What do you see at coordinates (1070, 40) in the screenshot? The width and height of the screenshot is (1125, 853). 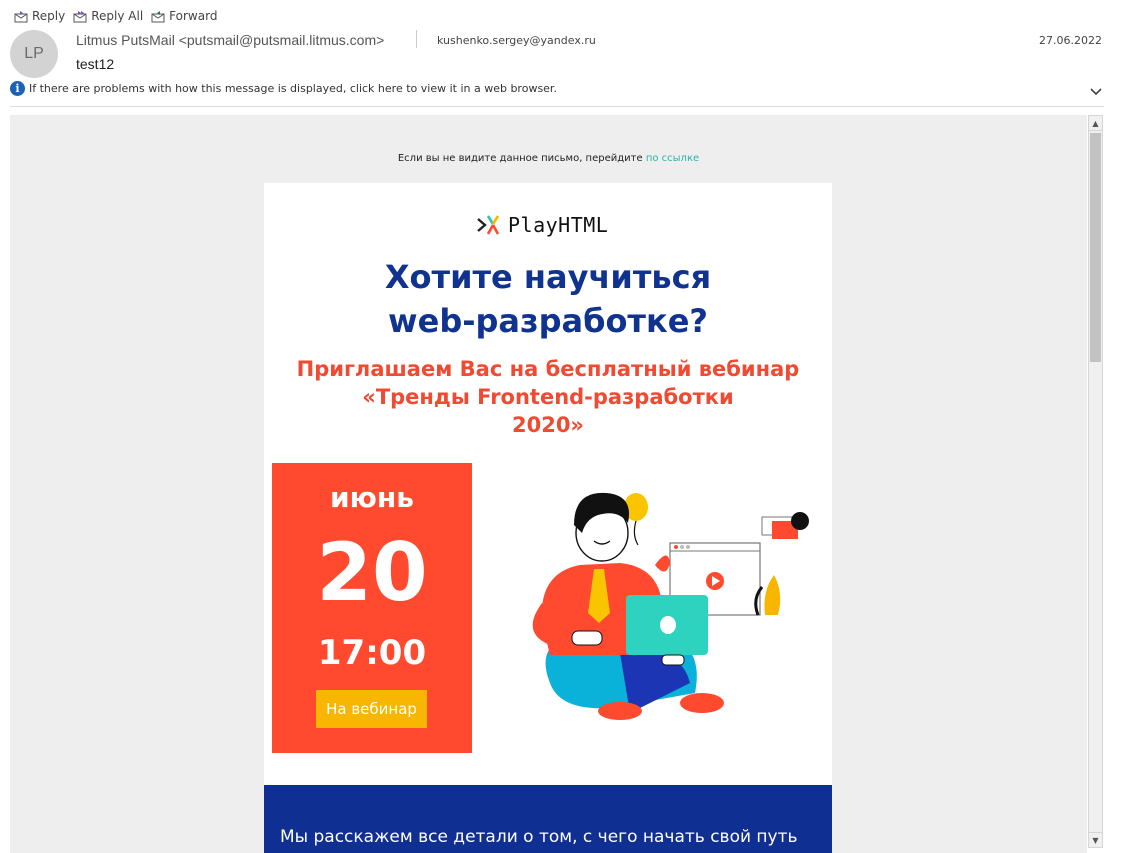 I see `message-date: 27.06.2022` at bounding box center [1070, 40].